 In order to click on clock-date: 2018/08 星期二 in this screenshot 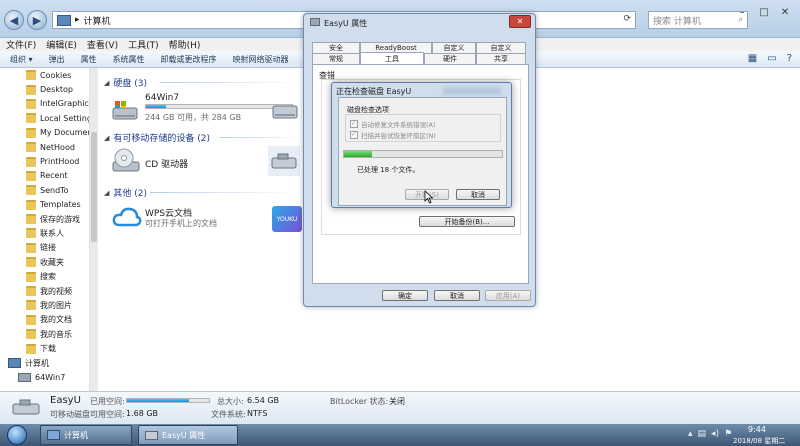, I will do `click(759, 441)`.